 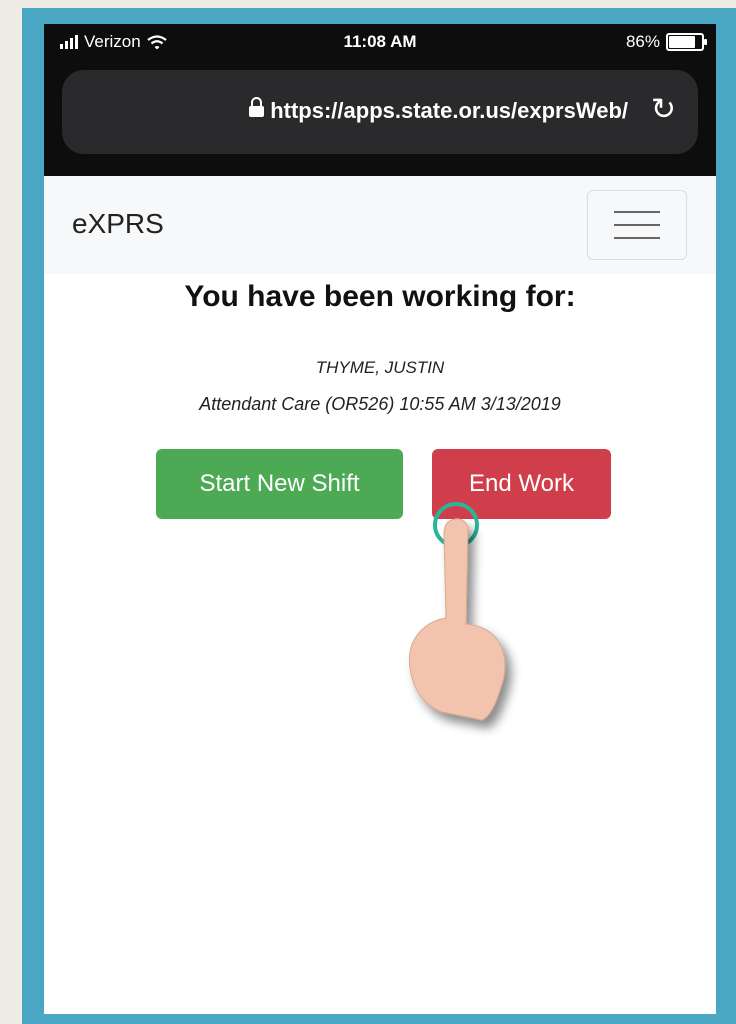 I want to click on navbar: eXPRS, so click(x=380, y=225).